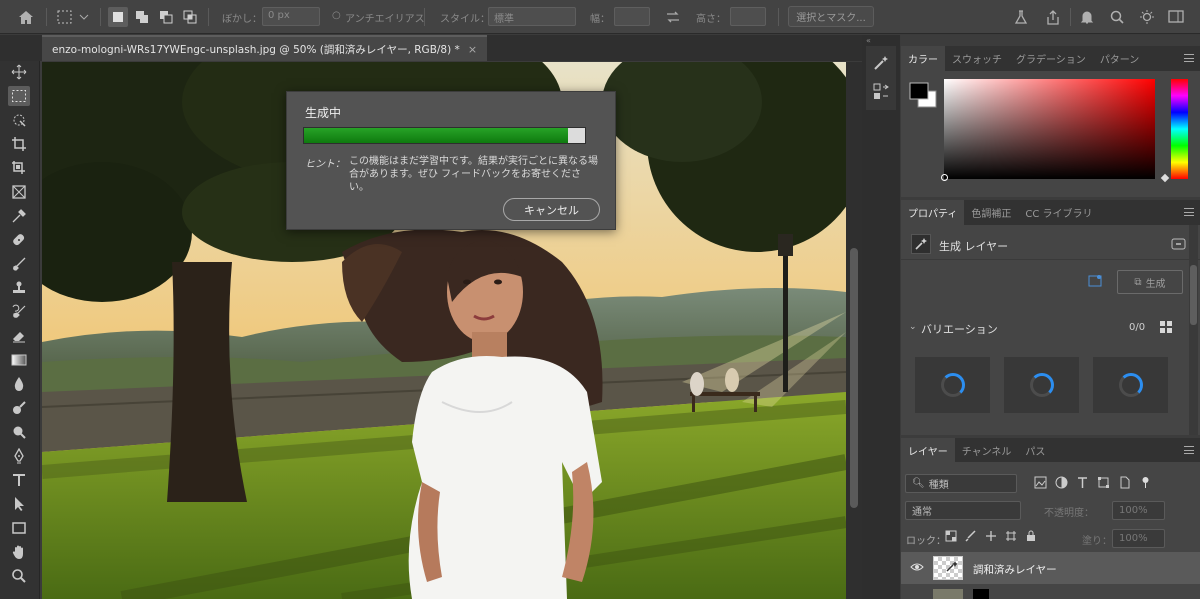  I want to click on variations-collapse-icon: ⌄, so click(913, 327).